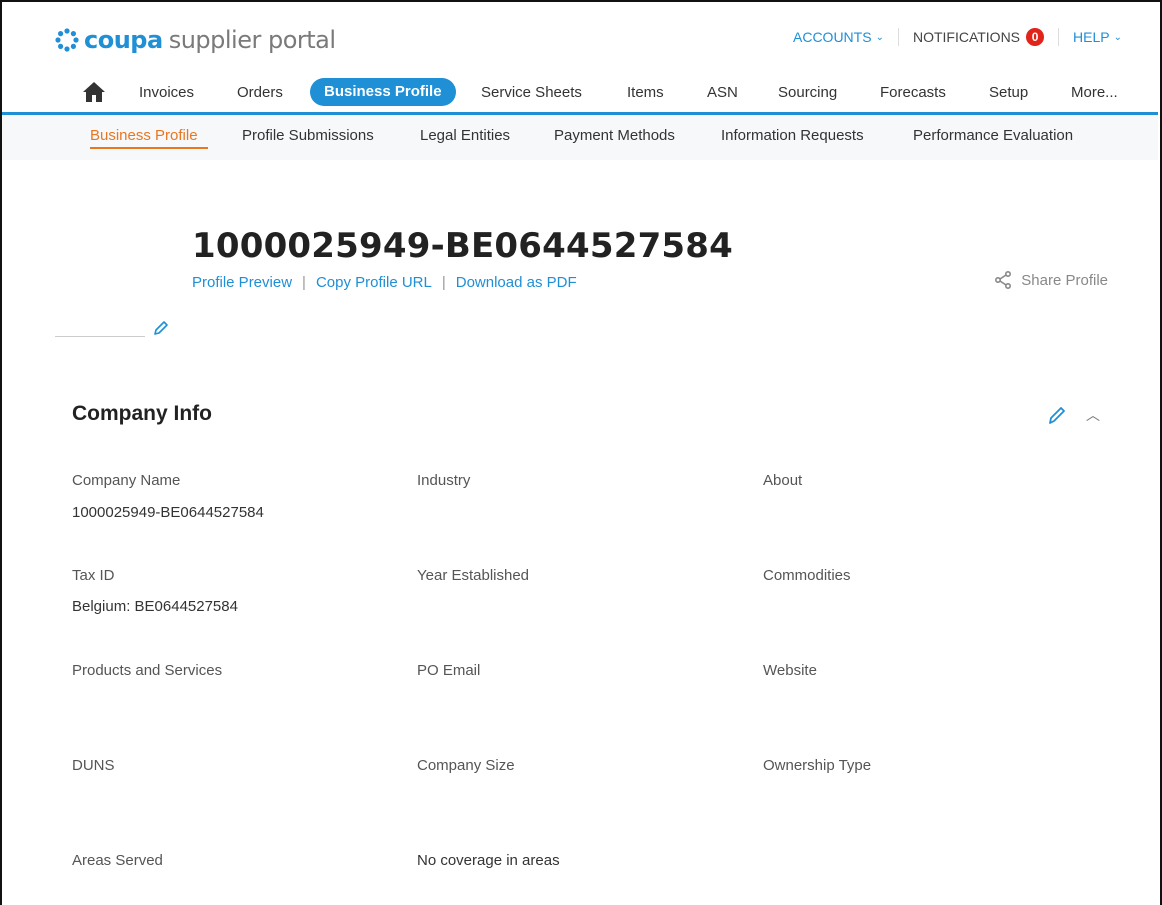  Describe the element at coordinates (155, 606) in the screenshot. I see `field-value-tax-id: Belgium: BE0644527584` at that location.